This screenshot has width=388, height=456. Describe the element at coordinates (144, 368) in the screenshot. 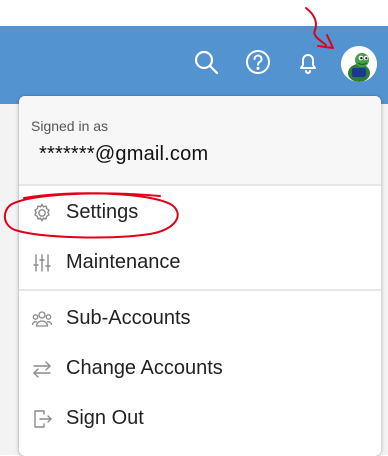

I see `menu-item-label: Change Accounts` at that location.